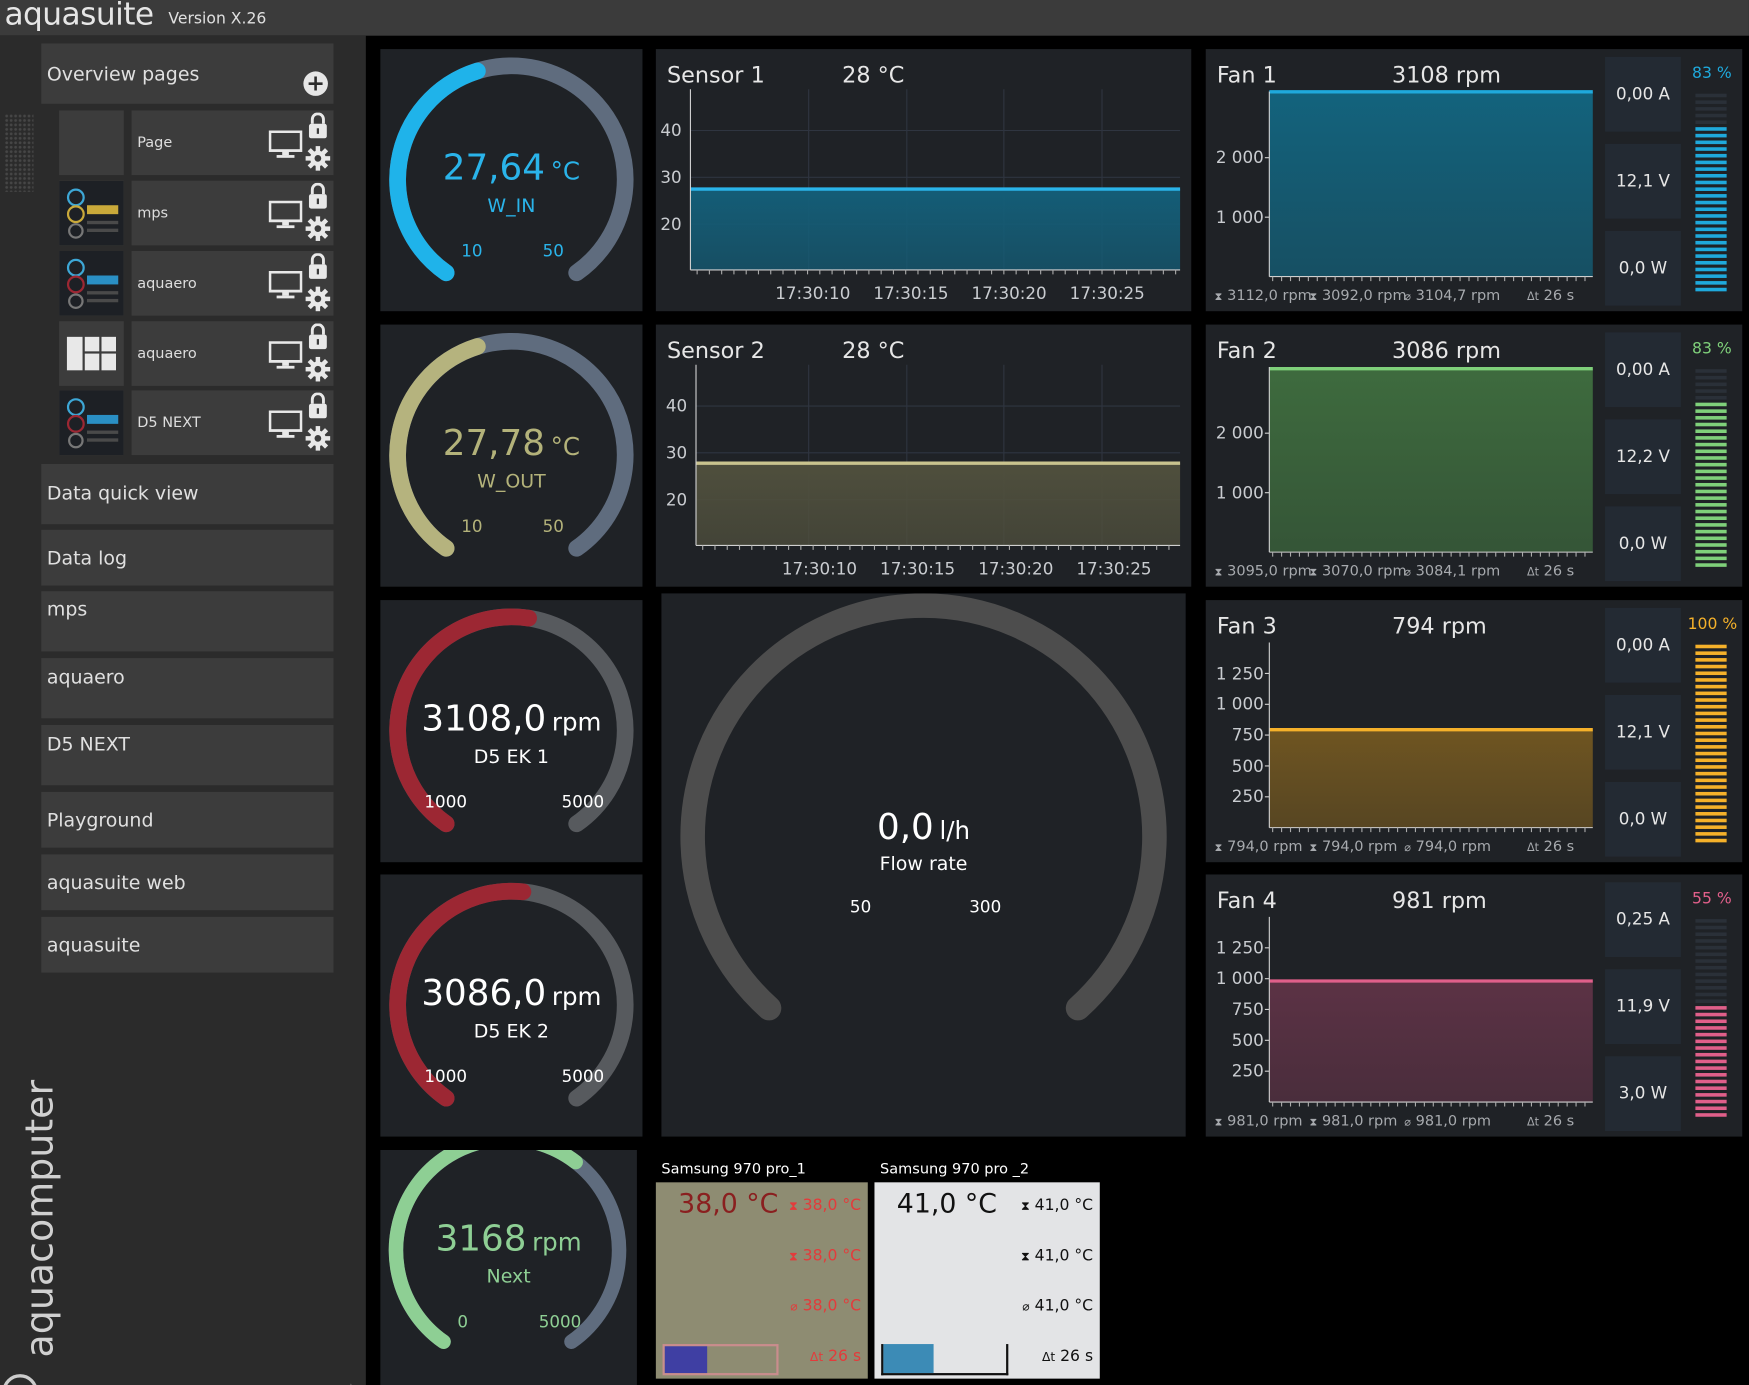  What do you see at coordinates (187, 621) in the screenshot?
I see `sidebar-item: mps` at bounding box center [187, 621].